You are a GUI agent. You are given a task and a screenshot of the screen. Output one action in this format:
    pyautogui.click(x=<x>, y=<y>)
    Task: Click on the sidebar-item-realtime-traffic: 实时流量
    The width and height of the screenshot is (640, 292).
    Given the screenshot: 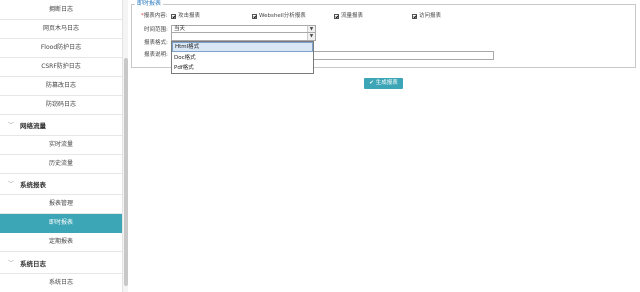 What is the action you would take?
    pyautogui.click(x=61, y=145)
    